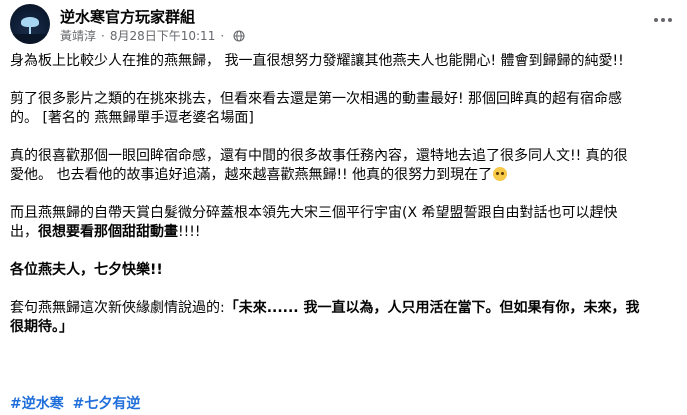  Describe the element at coordinates (105, 232) in the screenshot. I see `post-paragraph: 出，很想要看那個甜甜動畫!!!!` at that location.